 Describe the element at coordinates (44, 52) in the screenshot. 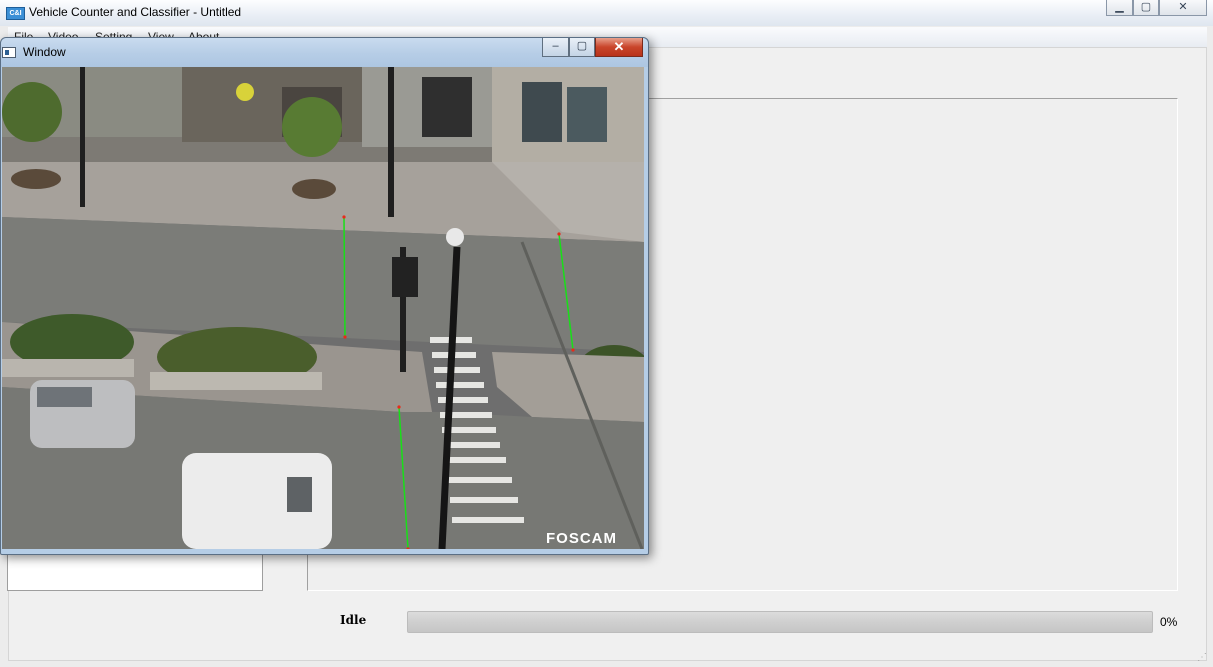

I see `video-window-title: Window` at that location.